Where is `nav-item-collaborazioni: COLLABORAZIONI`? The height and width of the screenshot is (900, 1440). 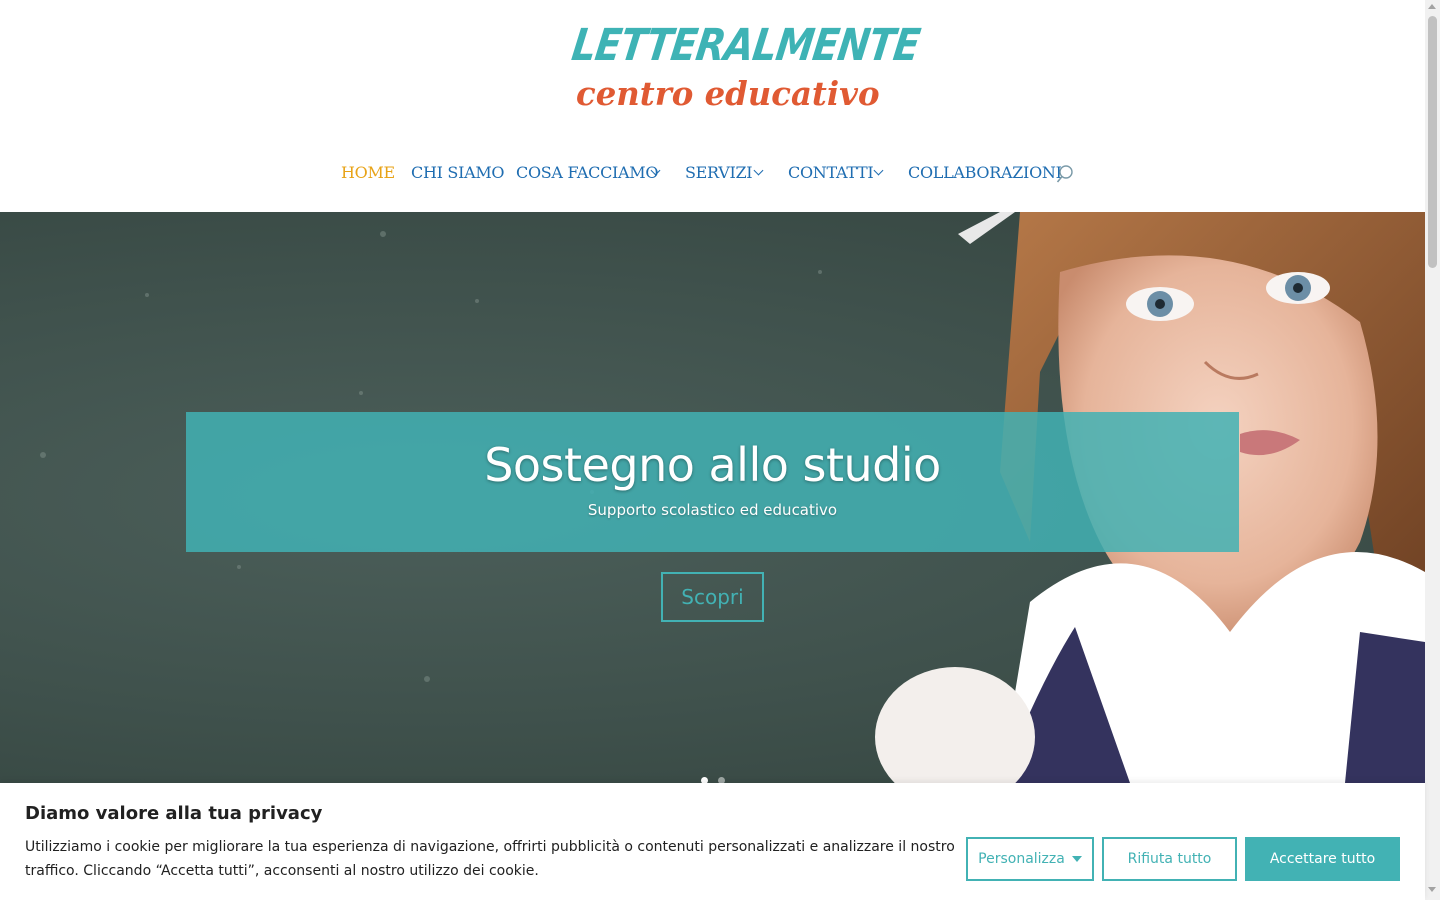
nav-item-collaborazioni: COLLABORAZIONI is located at coordinates (985, 172).